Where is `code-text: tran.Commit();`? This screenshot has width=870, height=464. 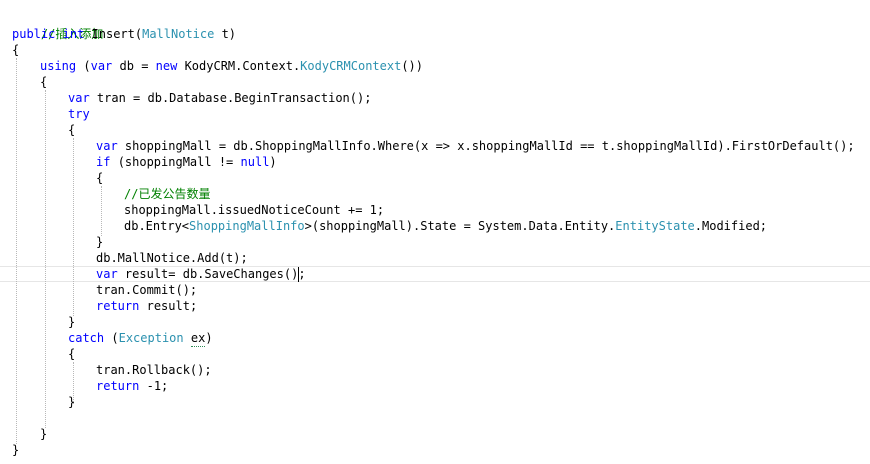
code-text: tran.Commit(); is located at coordinates (147, 290).